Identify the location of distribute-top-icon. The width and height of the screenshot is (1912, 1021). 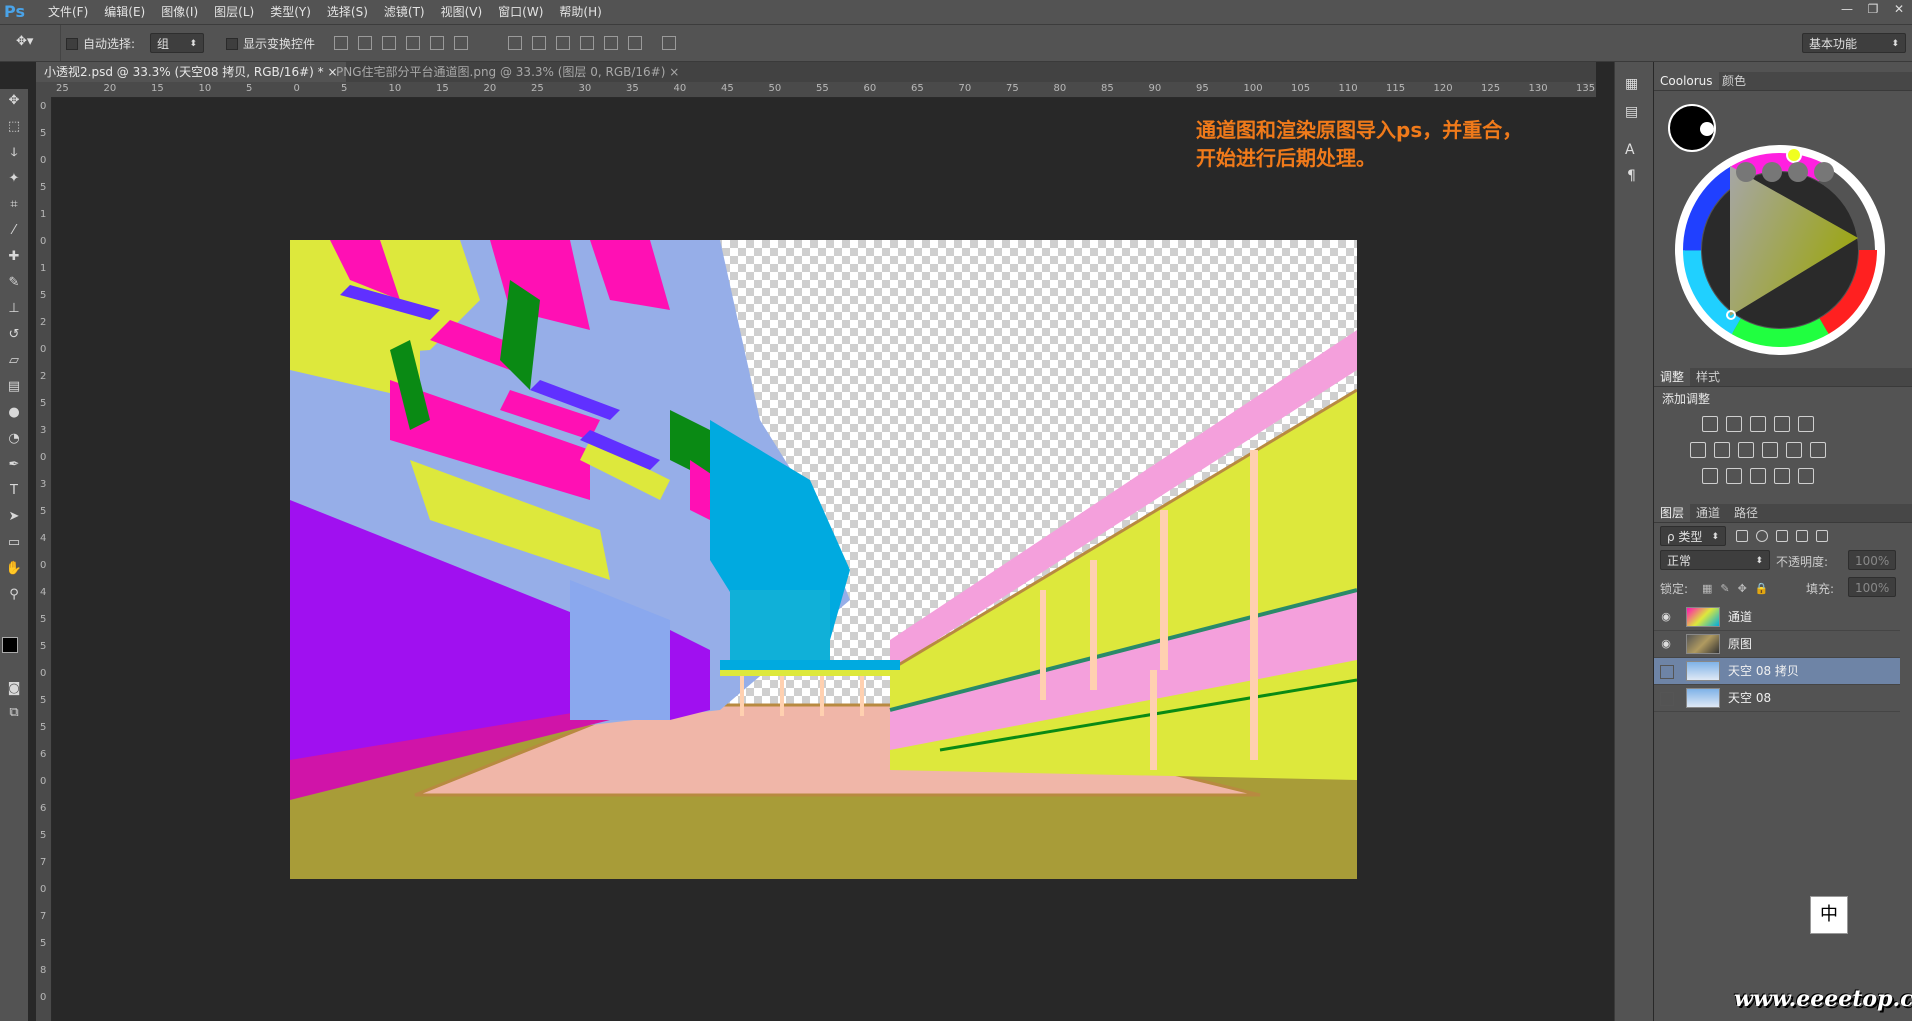
(515, 43).